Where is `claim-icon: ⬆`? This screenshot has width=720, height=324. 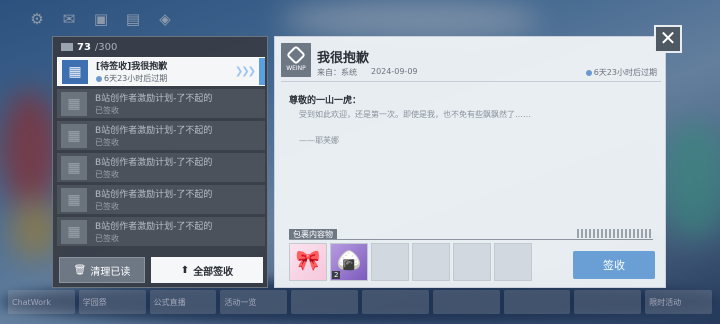 claim-icon: ⬆ is located at coordinates (185, 270).